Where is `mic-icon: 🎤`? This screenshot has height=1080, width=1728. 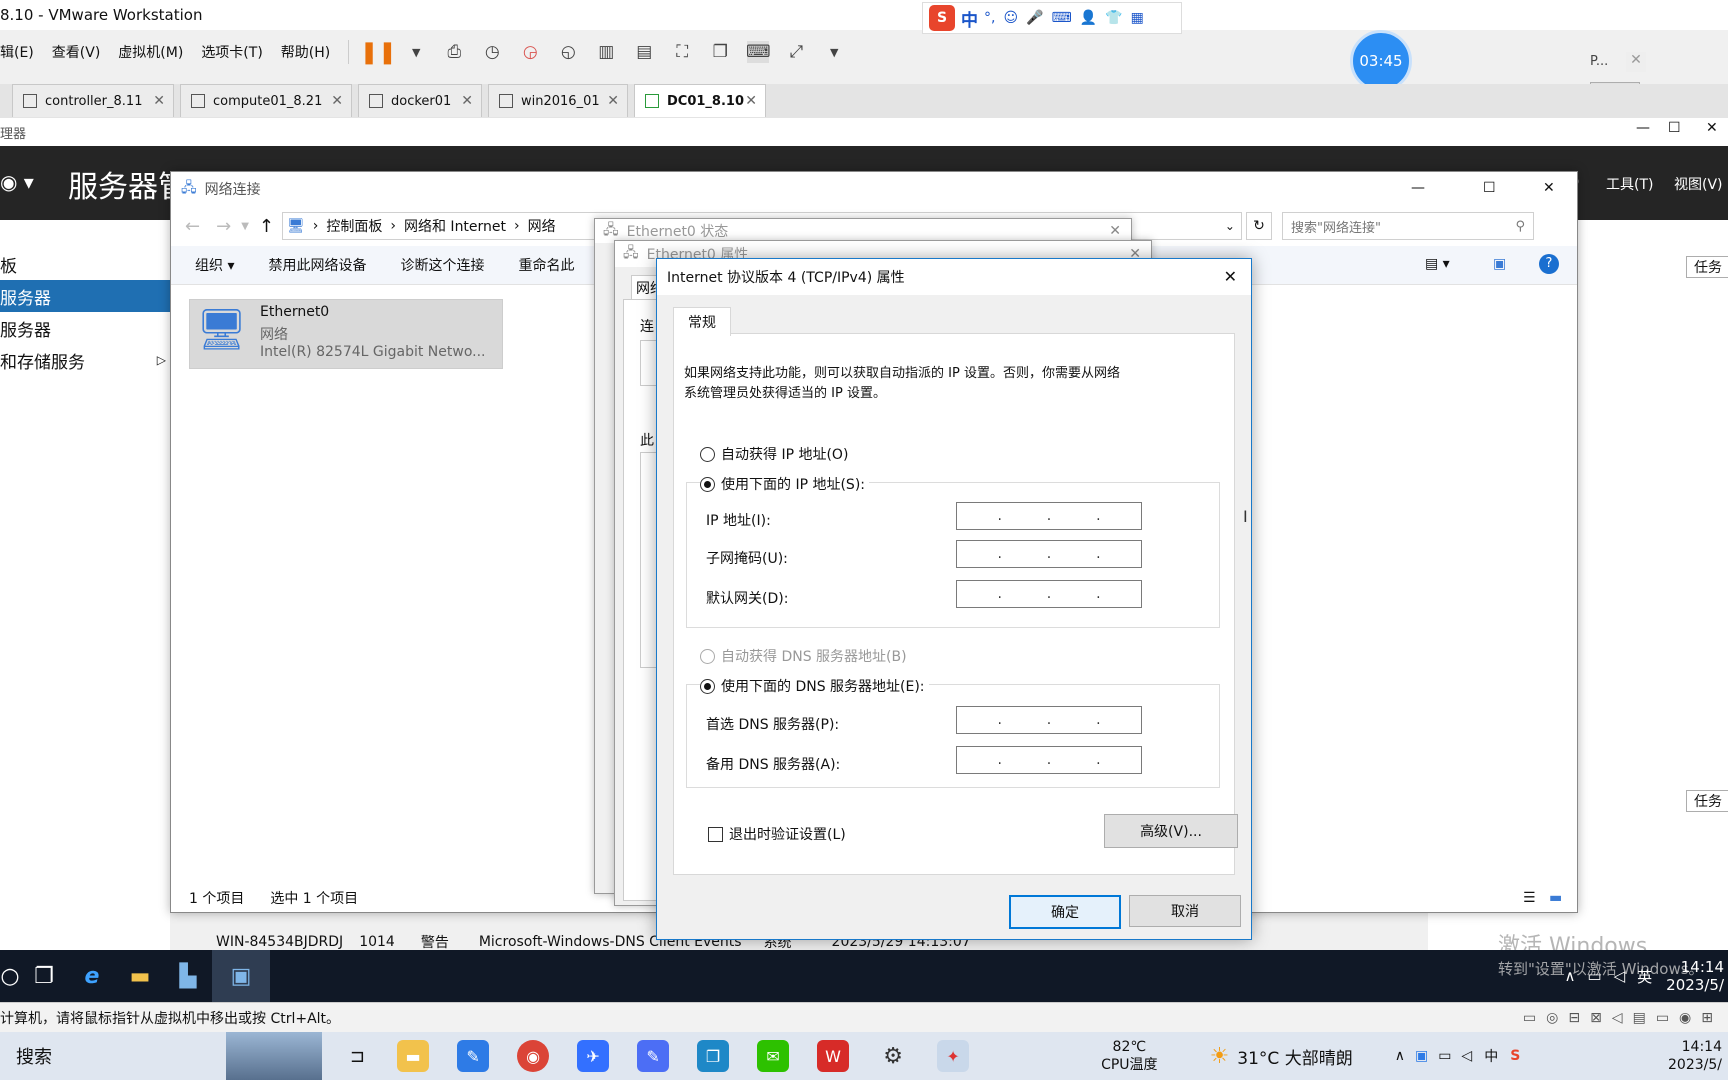
mic-icon: 🎤 is located at coordinates (1034, 18).